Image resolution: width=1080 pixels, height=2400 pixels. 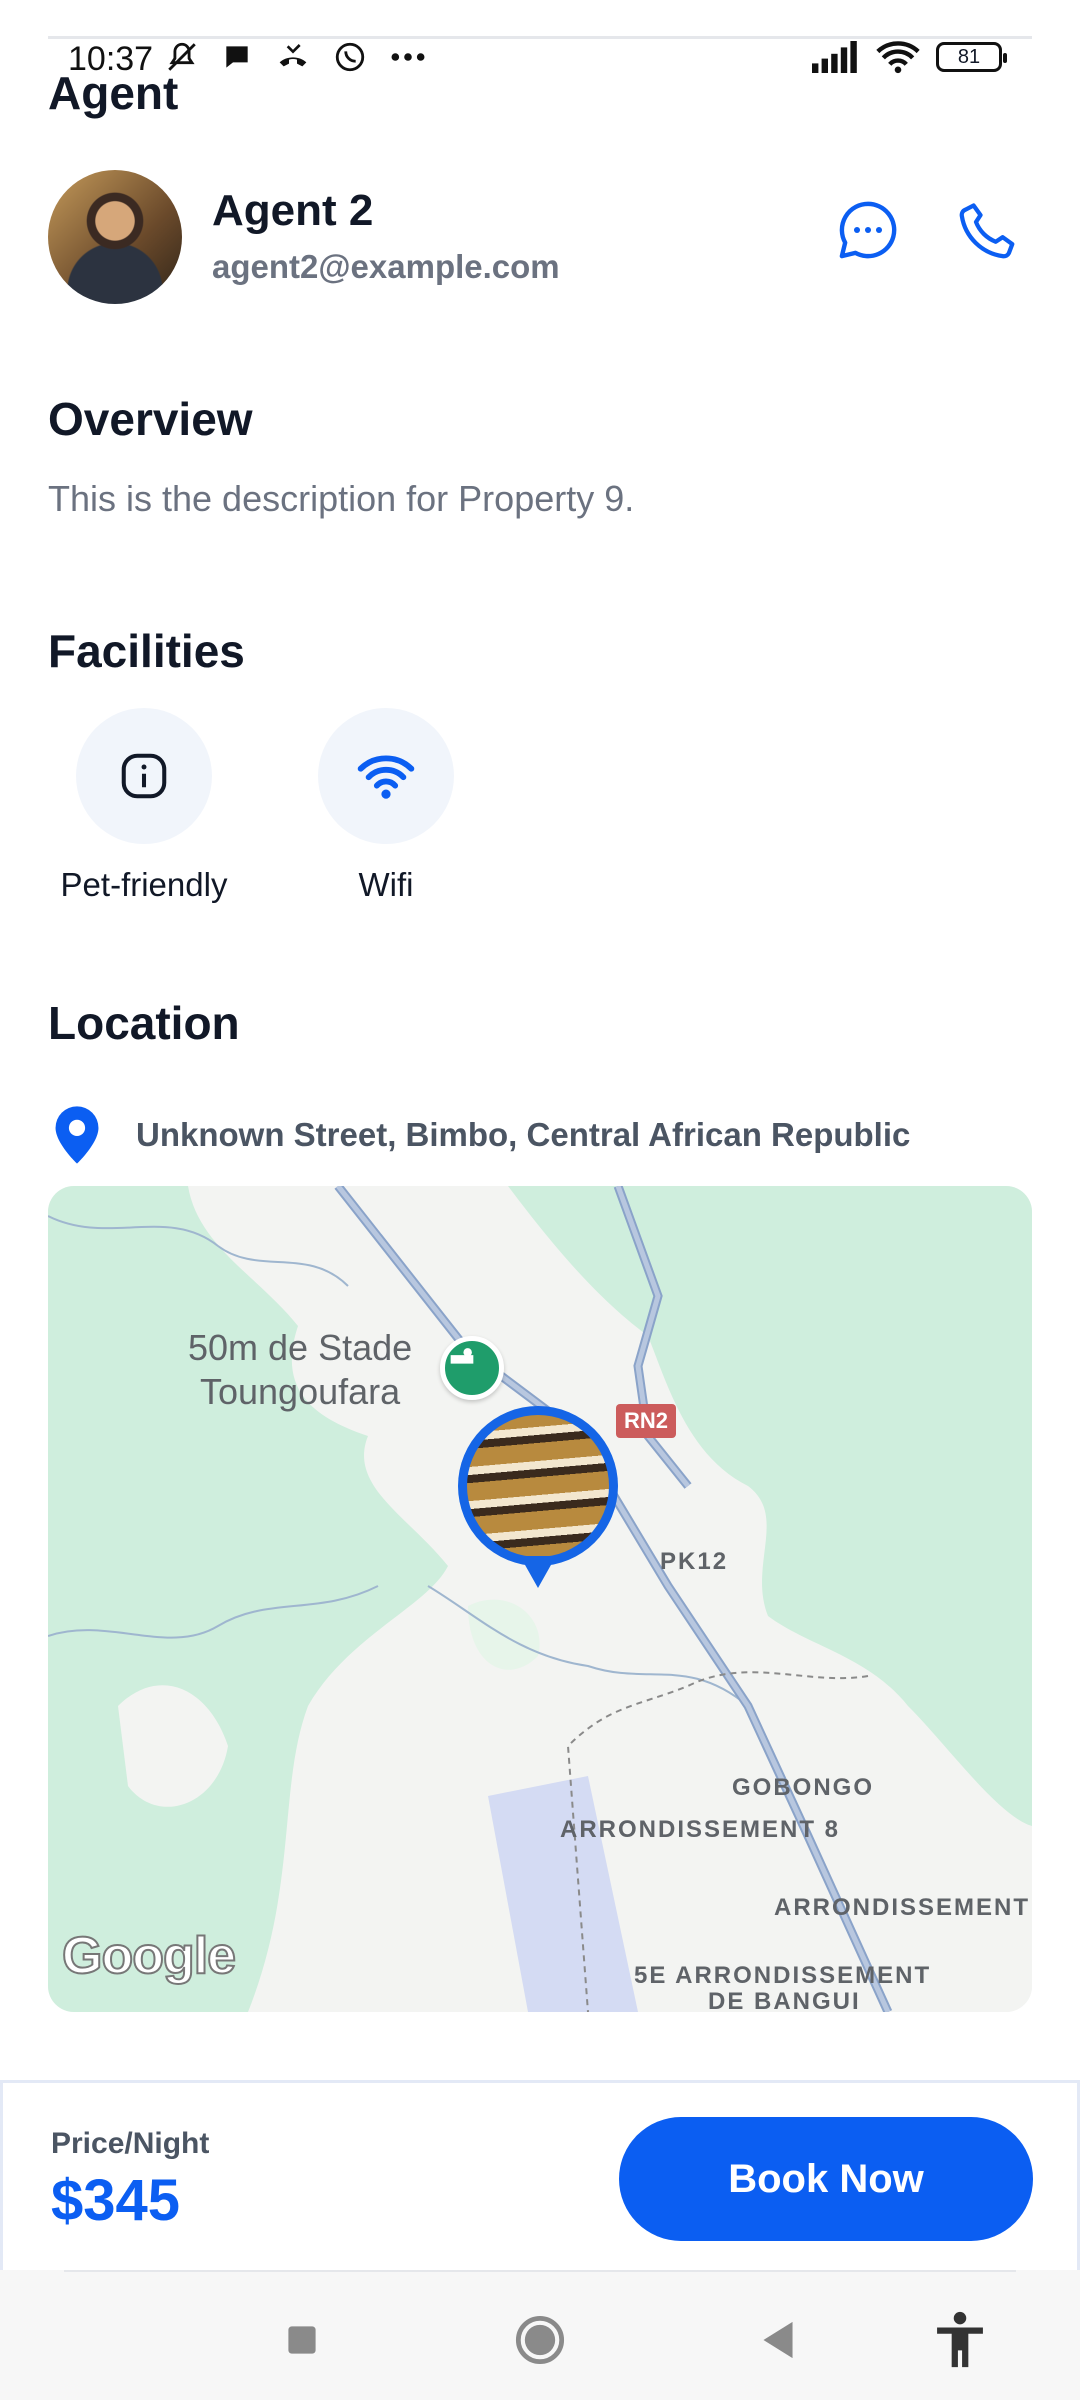 What do you see at coordinates (408, 57) in the screenshot?
I see `more-dots-icon` at bounding box center [408, 57].